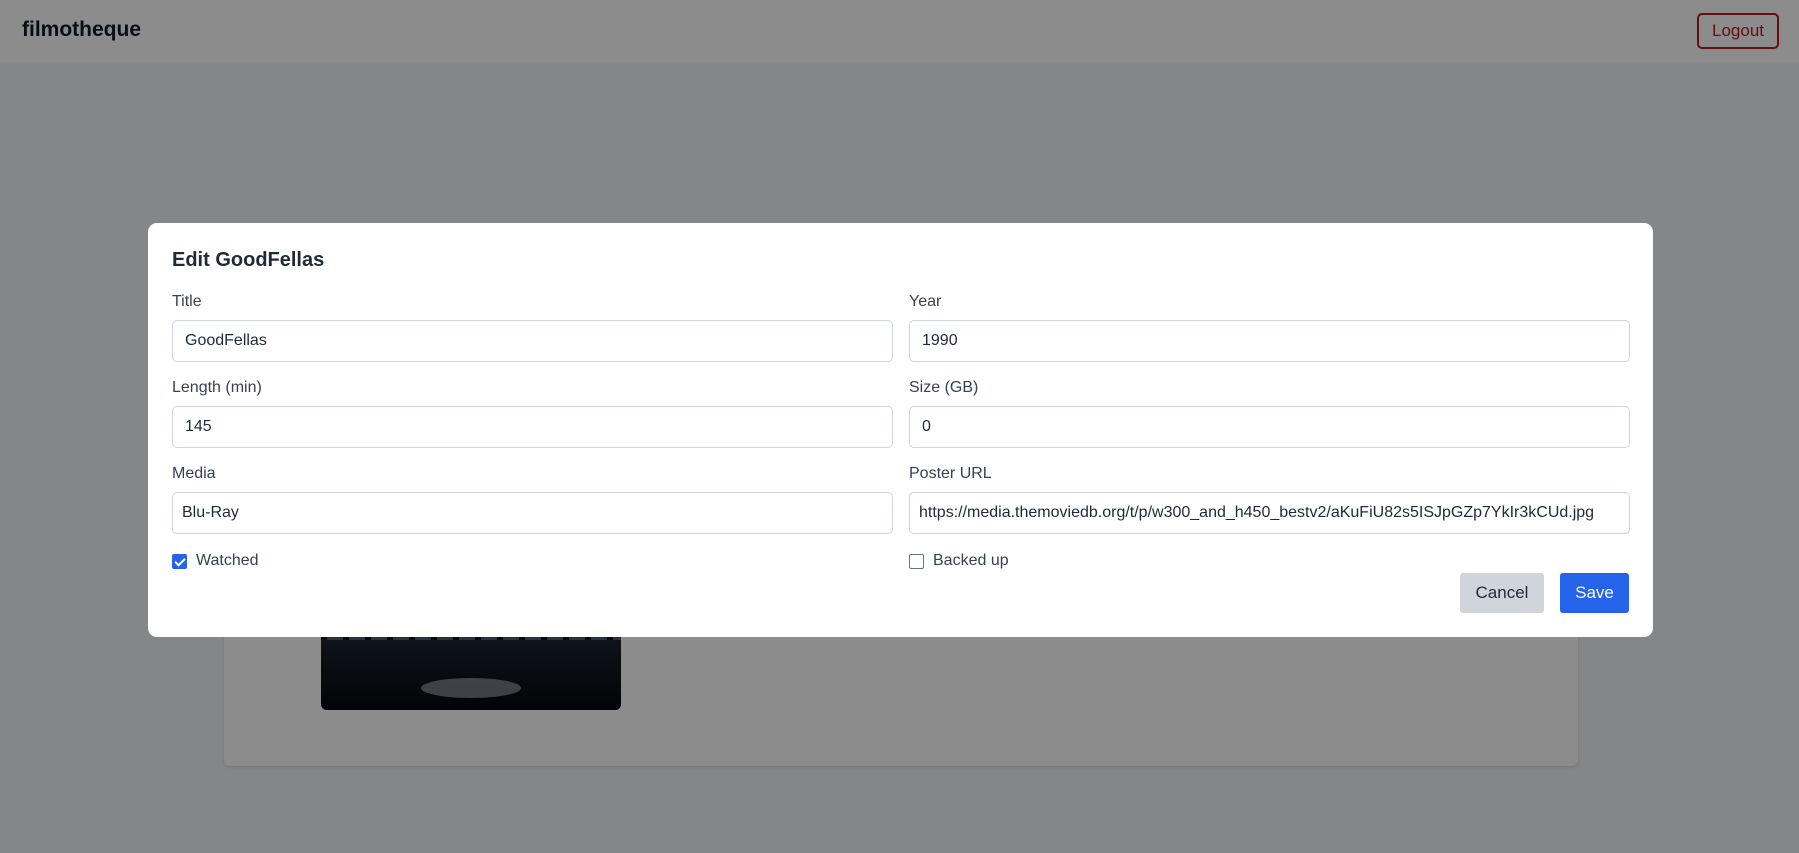 Image resolution: width=1799 pixels, height=853 pixels. What do you see at coordinates (179, 561) in the screenshot?
I see `watched-checkbox` at bounding box center [179, 561].